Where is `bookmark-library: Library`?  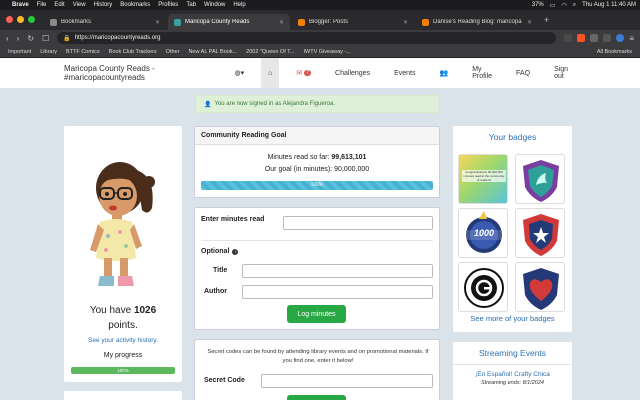
bookmark-library: Library is located at coordinates (48, 52).